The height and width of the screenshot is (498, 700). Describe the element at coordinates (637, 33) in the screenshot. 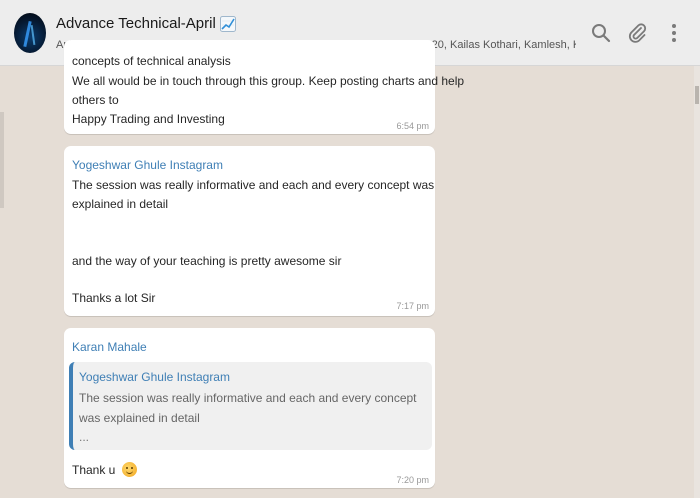

I see `attach-icon` at that location.